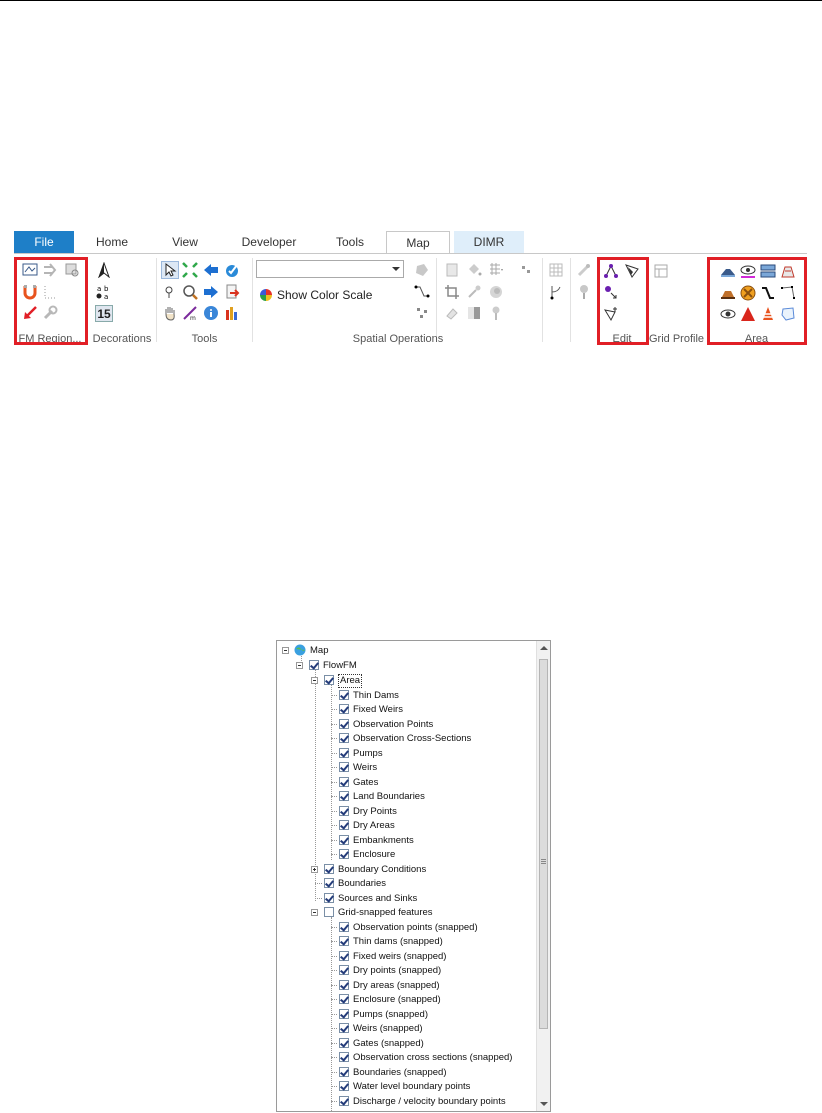 The image size is (822, 1113). Describe the element at coordinates (452, 270) in the screenshot. I see `import-samples-icon` at that location.